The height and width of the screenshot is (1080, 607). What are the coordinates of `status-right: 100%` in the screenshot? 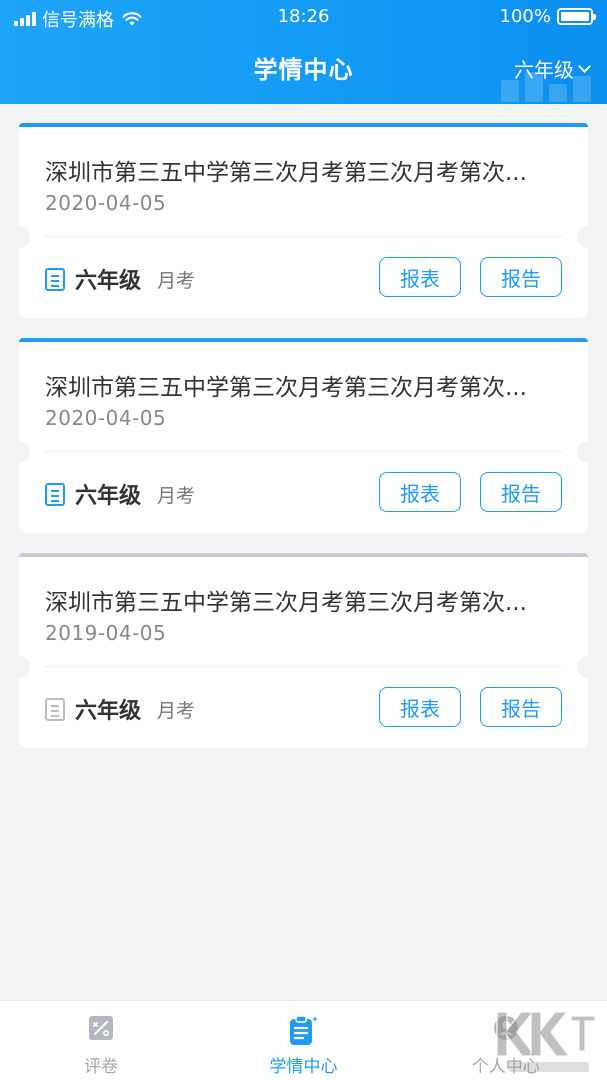 It's located at (547, 16).